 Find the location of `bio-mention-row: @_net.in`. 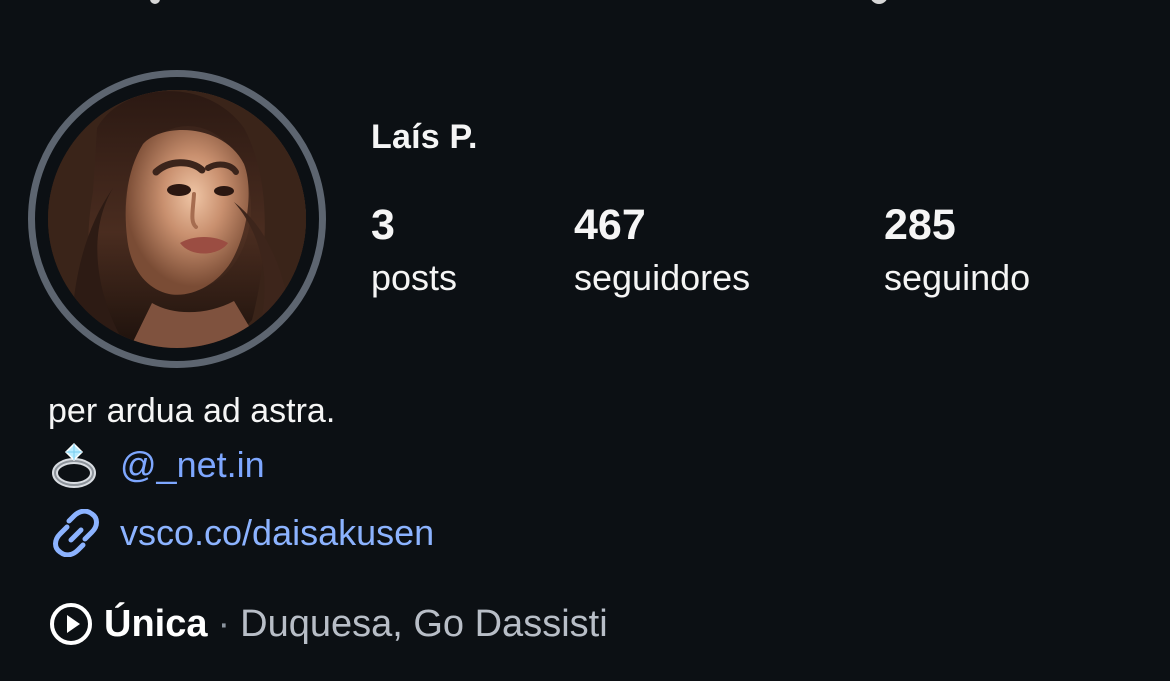

bio-mention-row: @_net.in is located at coordinates (156, 465).